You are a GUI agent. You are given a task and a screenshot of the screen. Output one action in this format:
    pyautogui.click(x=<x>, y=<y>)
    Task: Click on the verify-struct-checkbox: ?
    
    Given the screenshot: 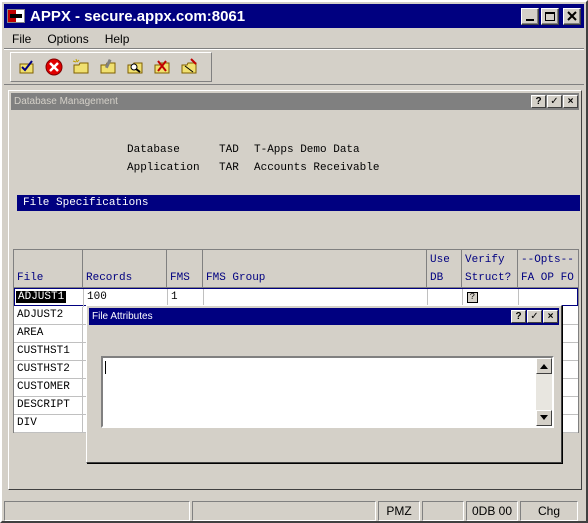 What is the action you would take?
    pyautogui.click(x=472, y=297)
    